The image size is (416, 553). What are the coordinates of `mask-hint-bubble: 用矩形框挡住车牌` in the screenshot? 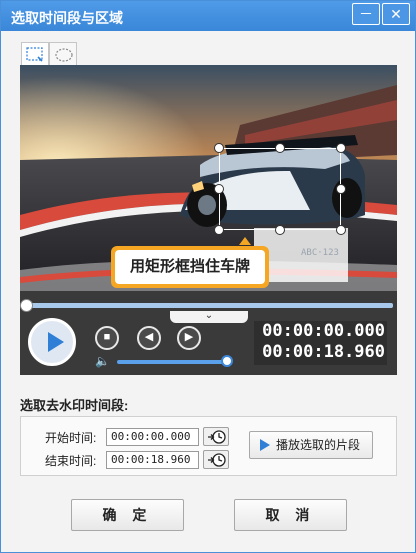 It's located at (190, 267).